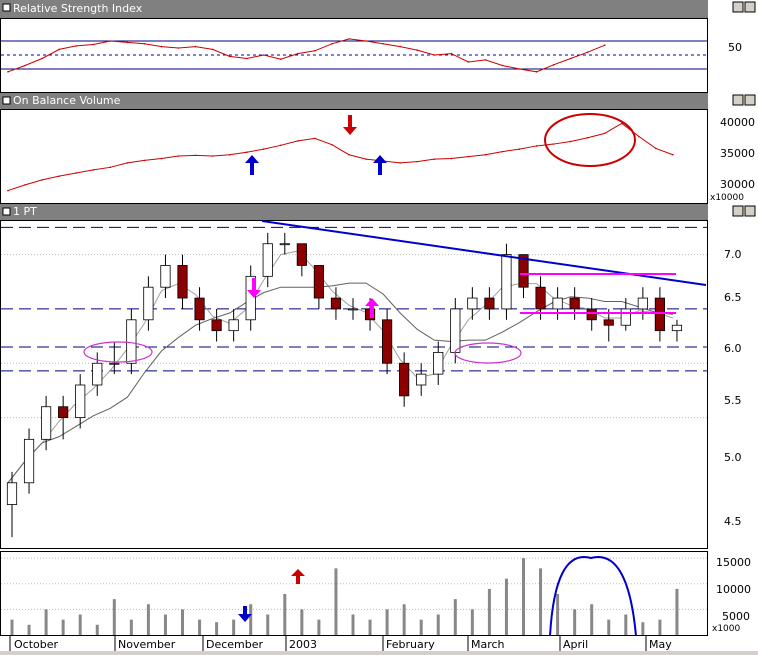 The height and width of the screenshot is (655, 758). I want to click on price-minimize-icon, so click(738, 211).